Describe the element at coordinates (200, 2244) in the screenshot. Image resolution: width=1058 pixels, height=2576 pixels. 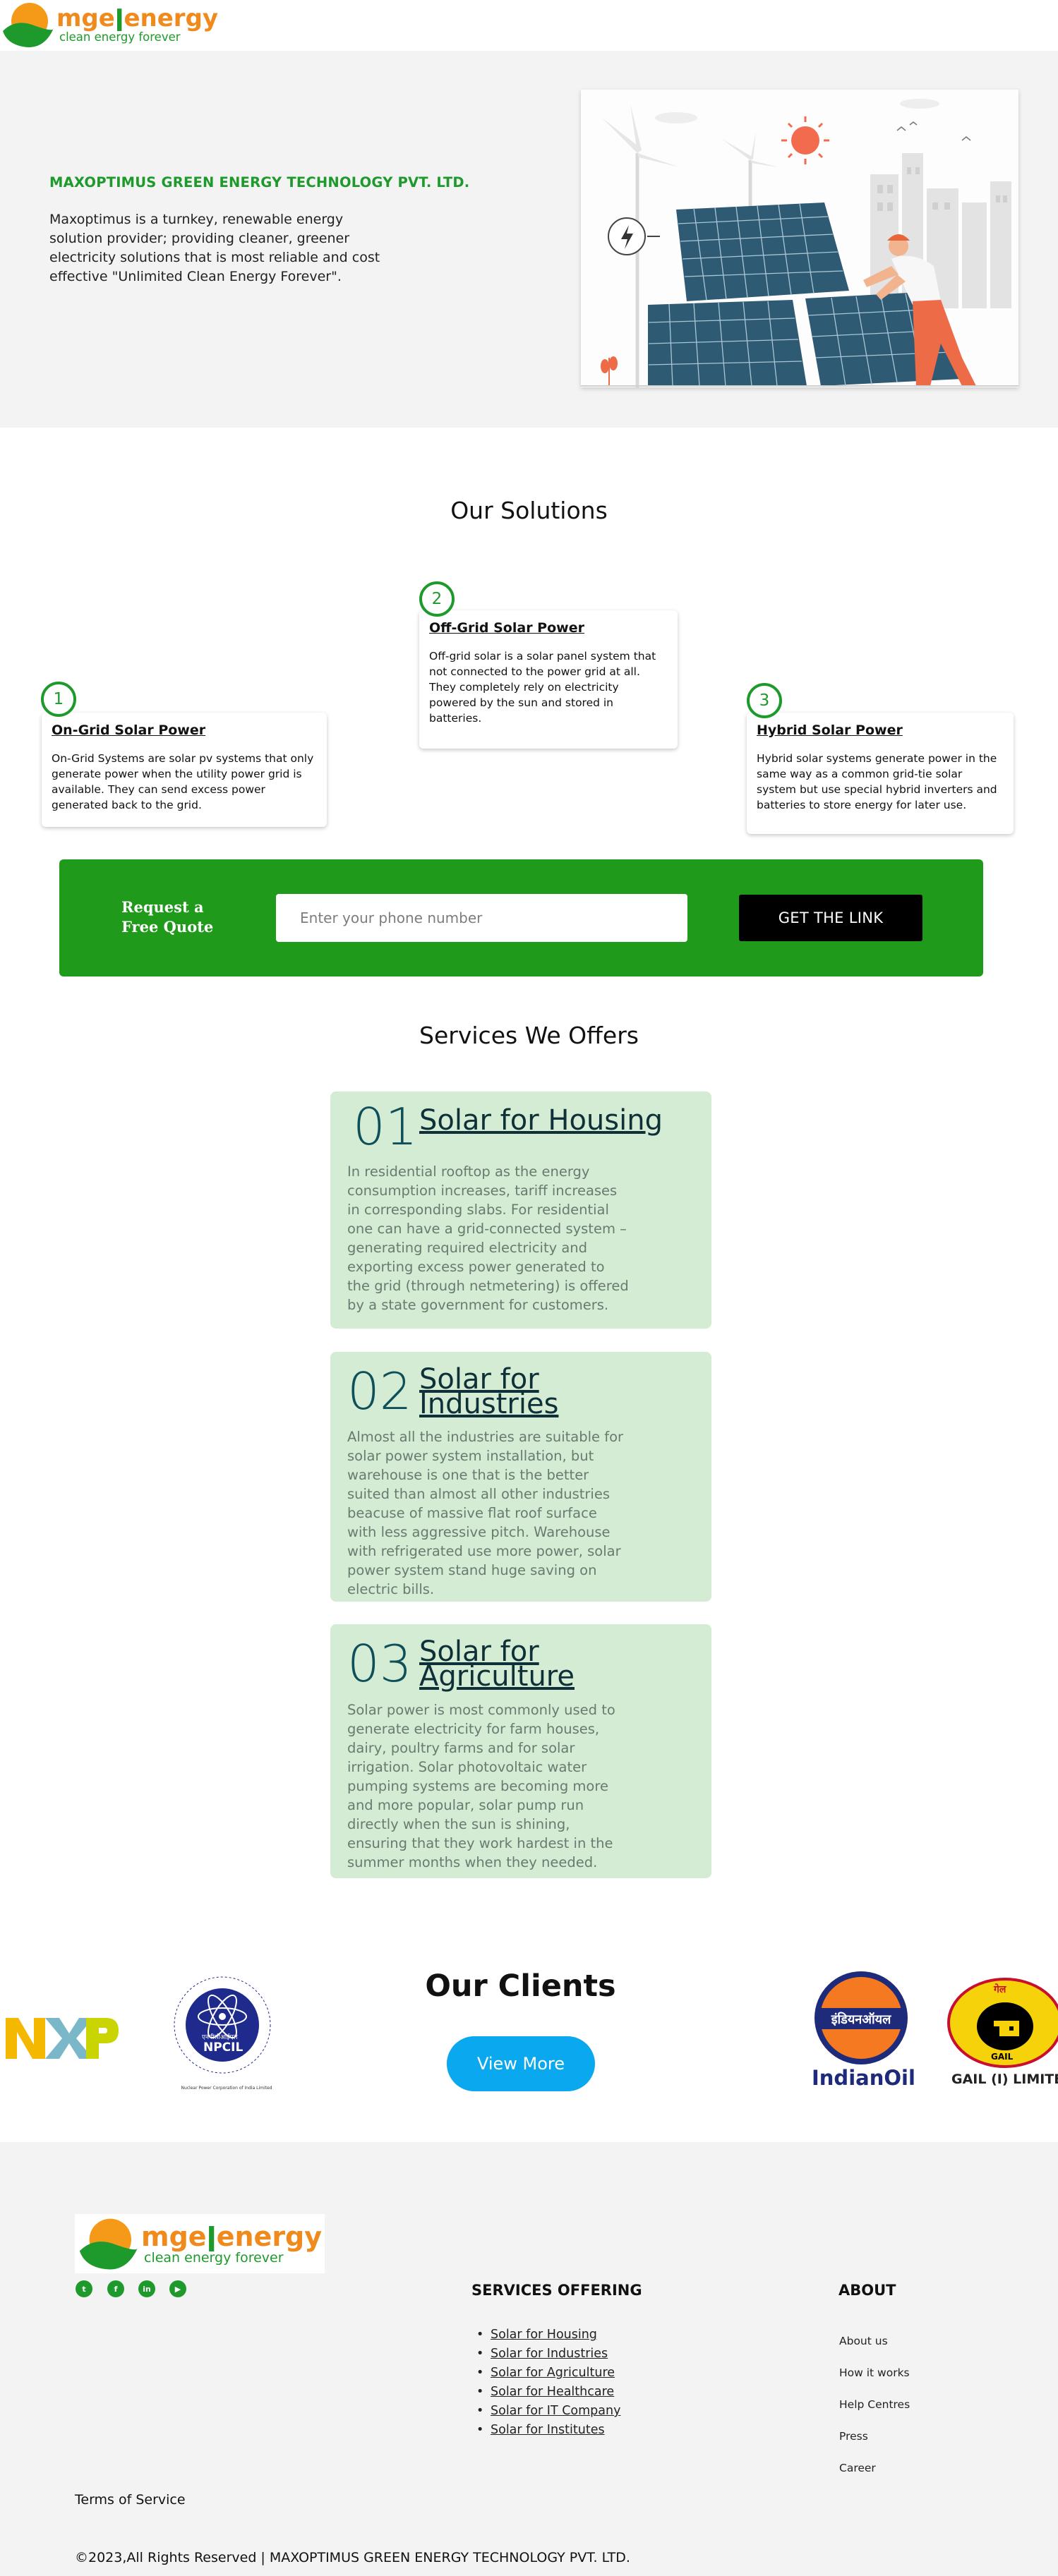
I see `footer-logo: mgeǀenergy clean energy forever` at that location.